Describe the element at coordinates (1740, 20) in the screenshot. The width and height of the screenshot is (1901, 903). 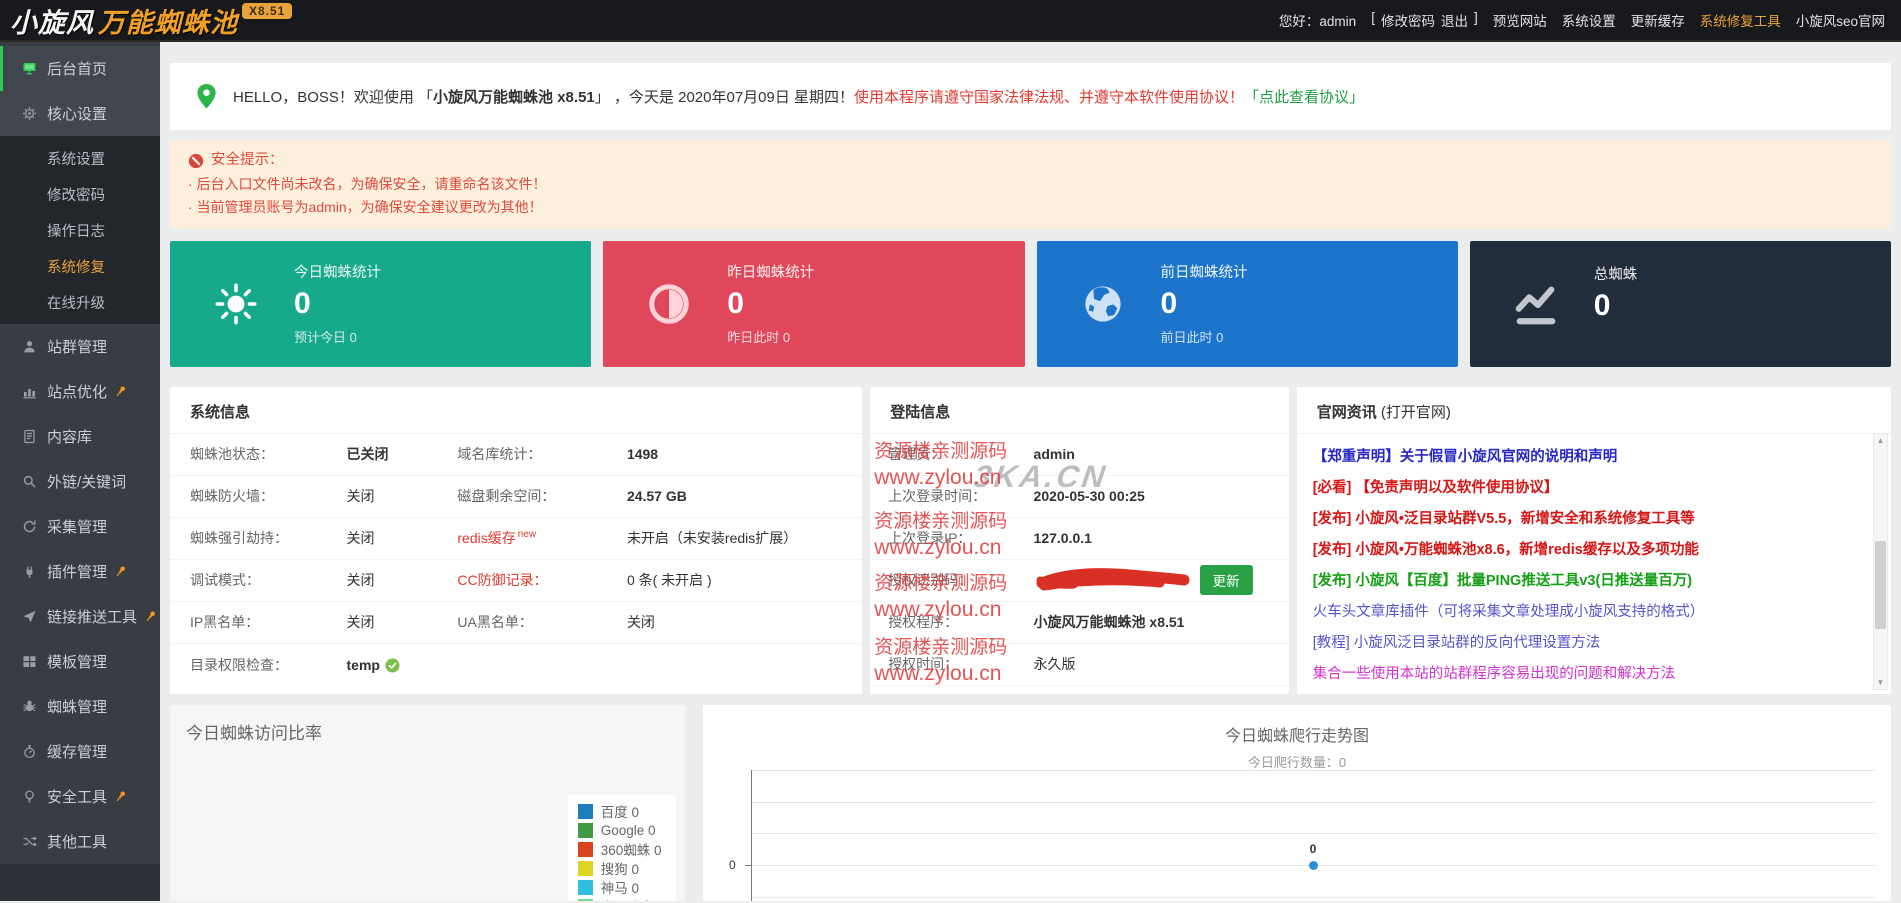
I see `repair-tool-link: 系统修复工具` at that location.